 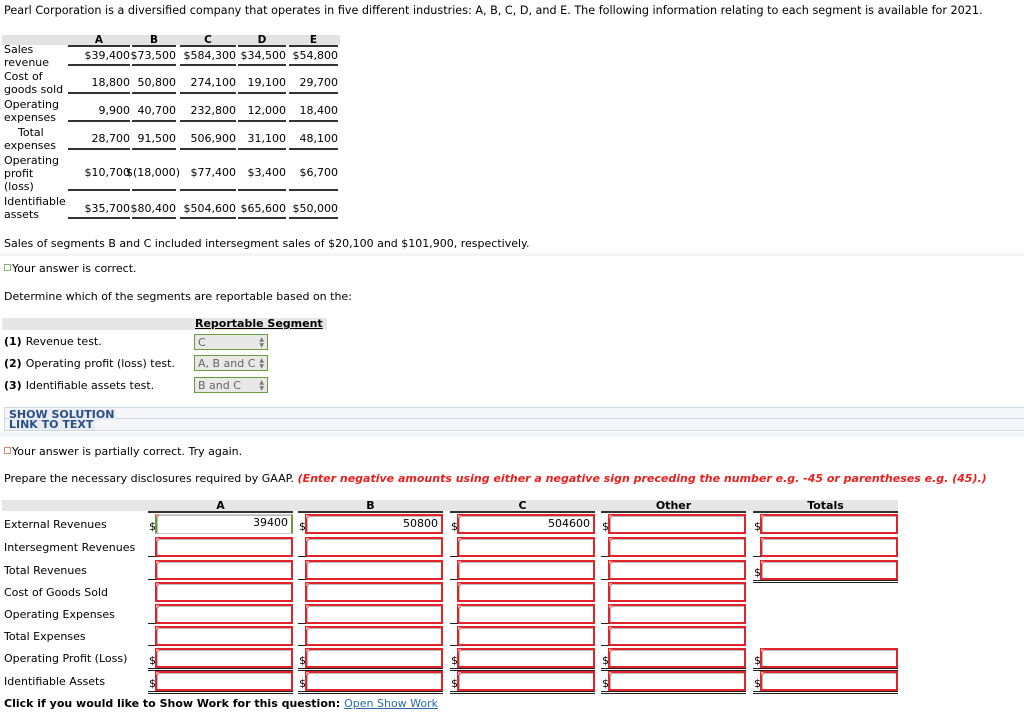 What do you see at coordinates (74, 268) in the screenshot?
I see `feedback-correct-text: Your answer is correct.` at bounding box center [74, 268].